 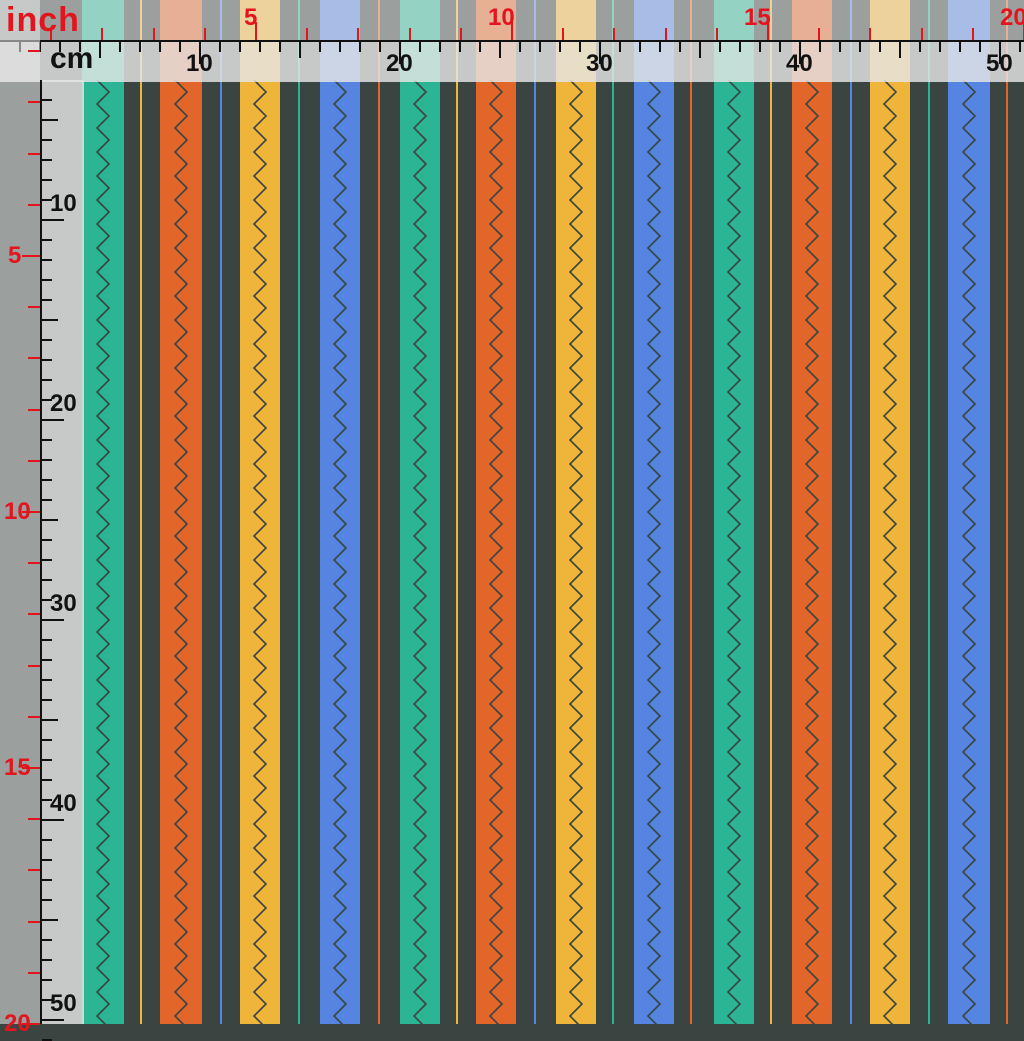 What do you see at coordinates (15, 255) in the screenshot?
I see `left-inch-tick-label: 5` at bounding box center [15, 255].